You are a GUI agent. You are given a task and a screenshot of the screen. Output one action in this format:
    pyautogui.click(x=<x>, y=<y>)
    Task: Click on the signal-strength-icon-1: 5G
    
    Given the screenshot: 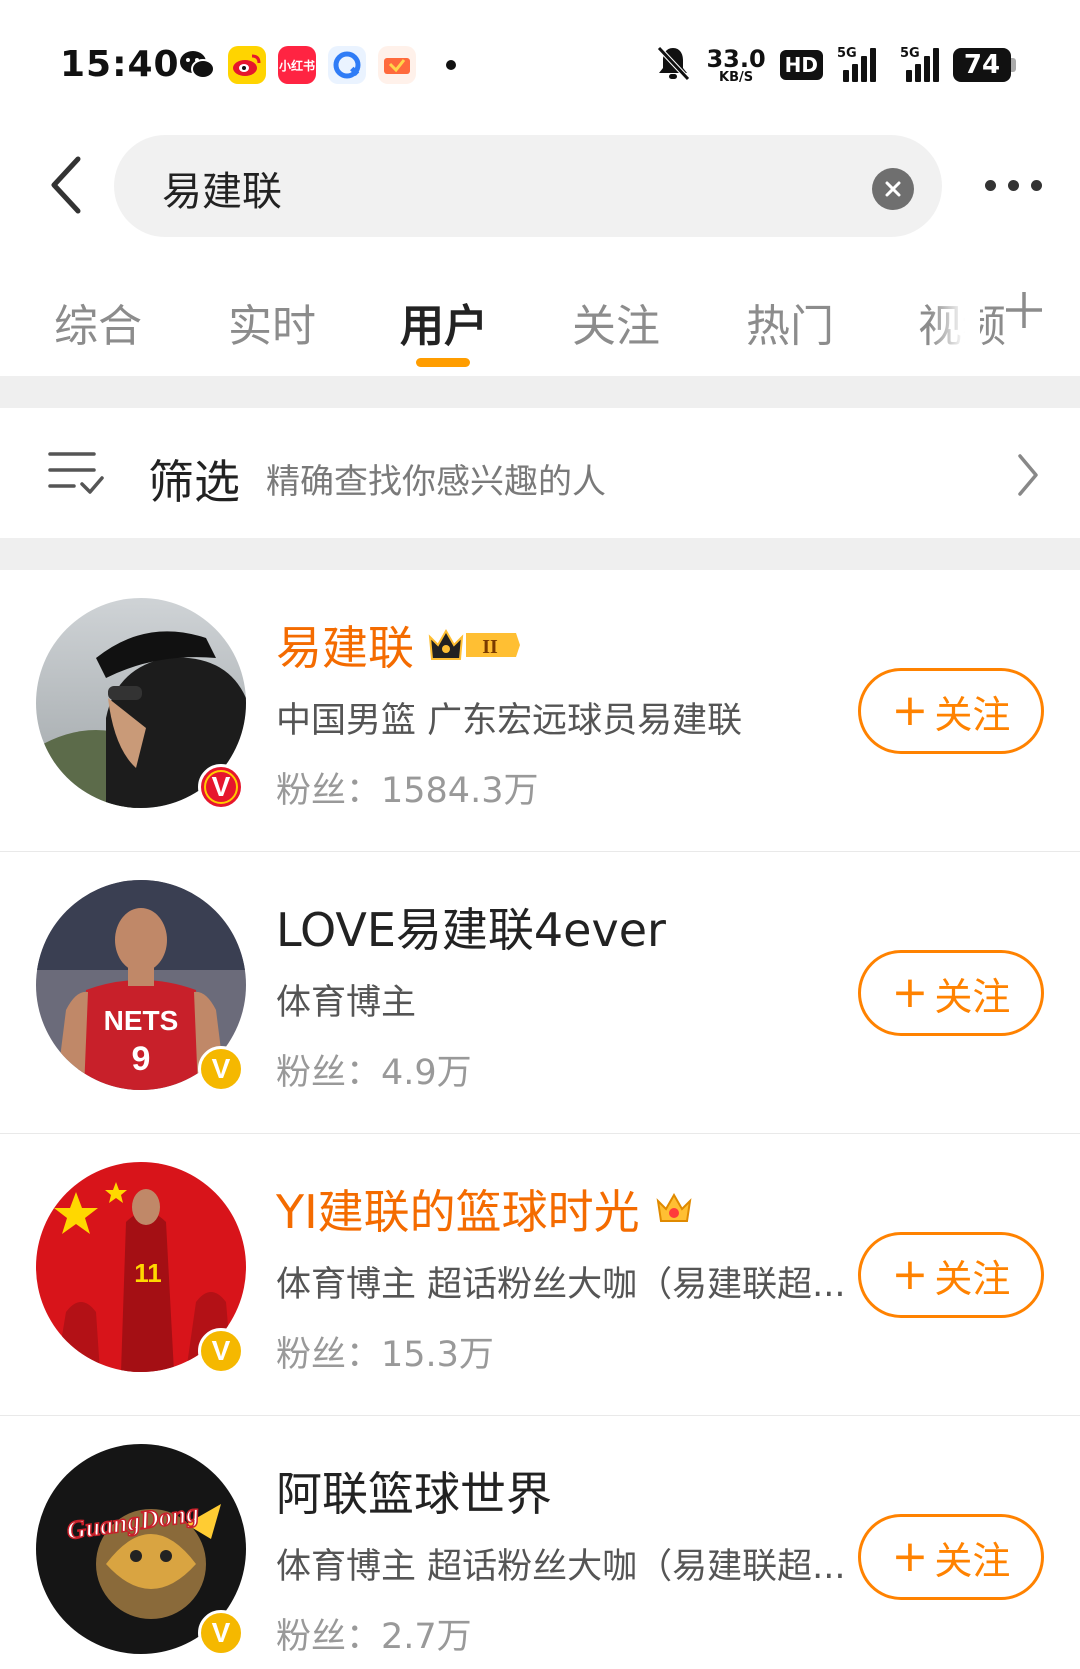 What is the action you would take?
    pyautogui.click(x=856, y=64)
    